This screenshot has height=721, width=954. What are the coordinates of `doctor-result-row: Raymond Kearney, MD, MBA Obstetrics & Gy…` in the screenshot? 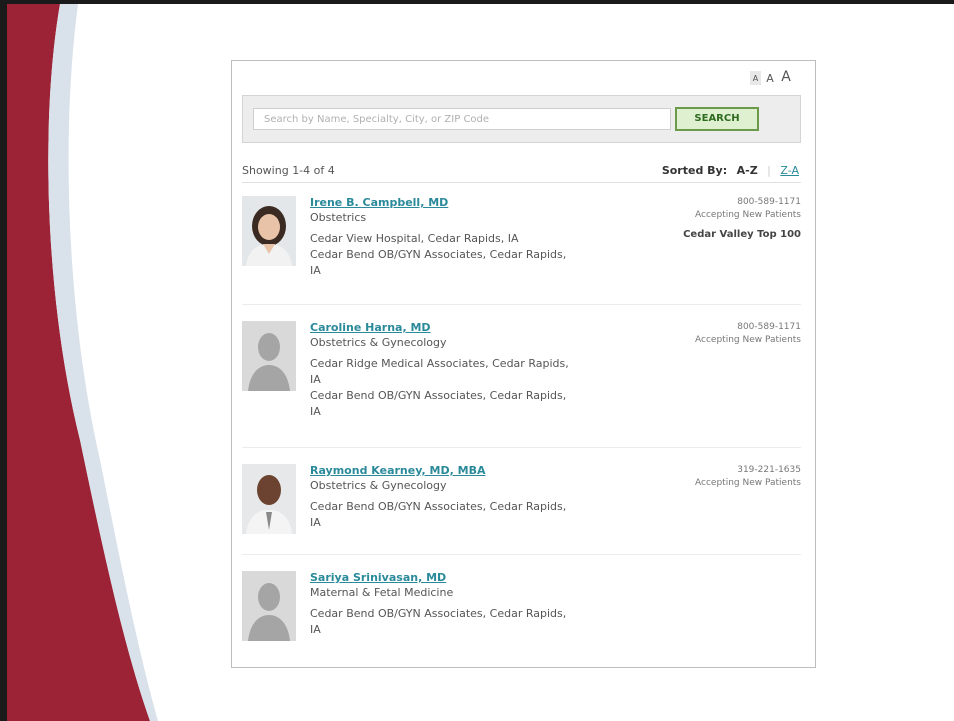 It's located at (521, 506).